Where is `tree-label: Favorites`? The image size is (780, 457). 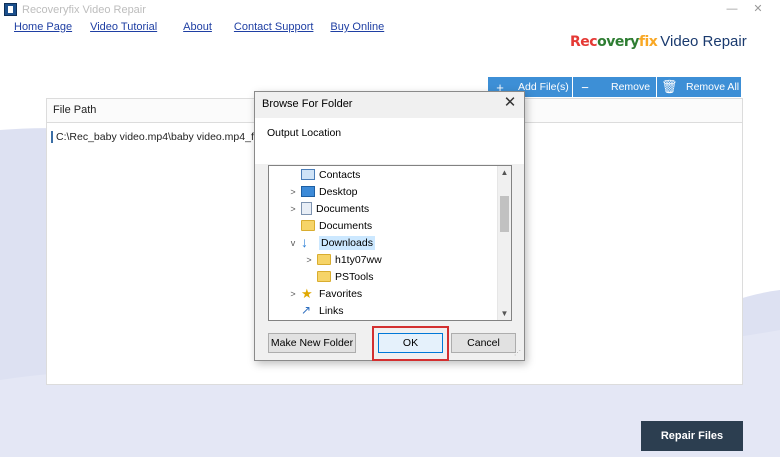
tree-label: Favorites is located at coordinates (341, 293).